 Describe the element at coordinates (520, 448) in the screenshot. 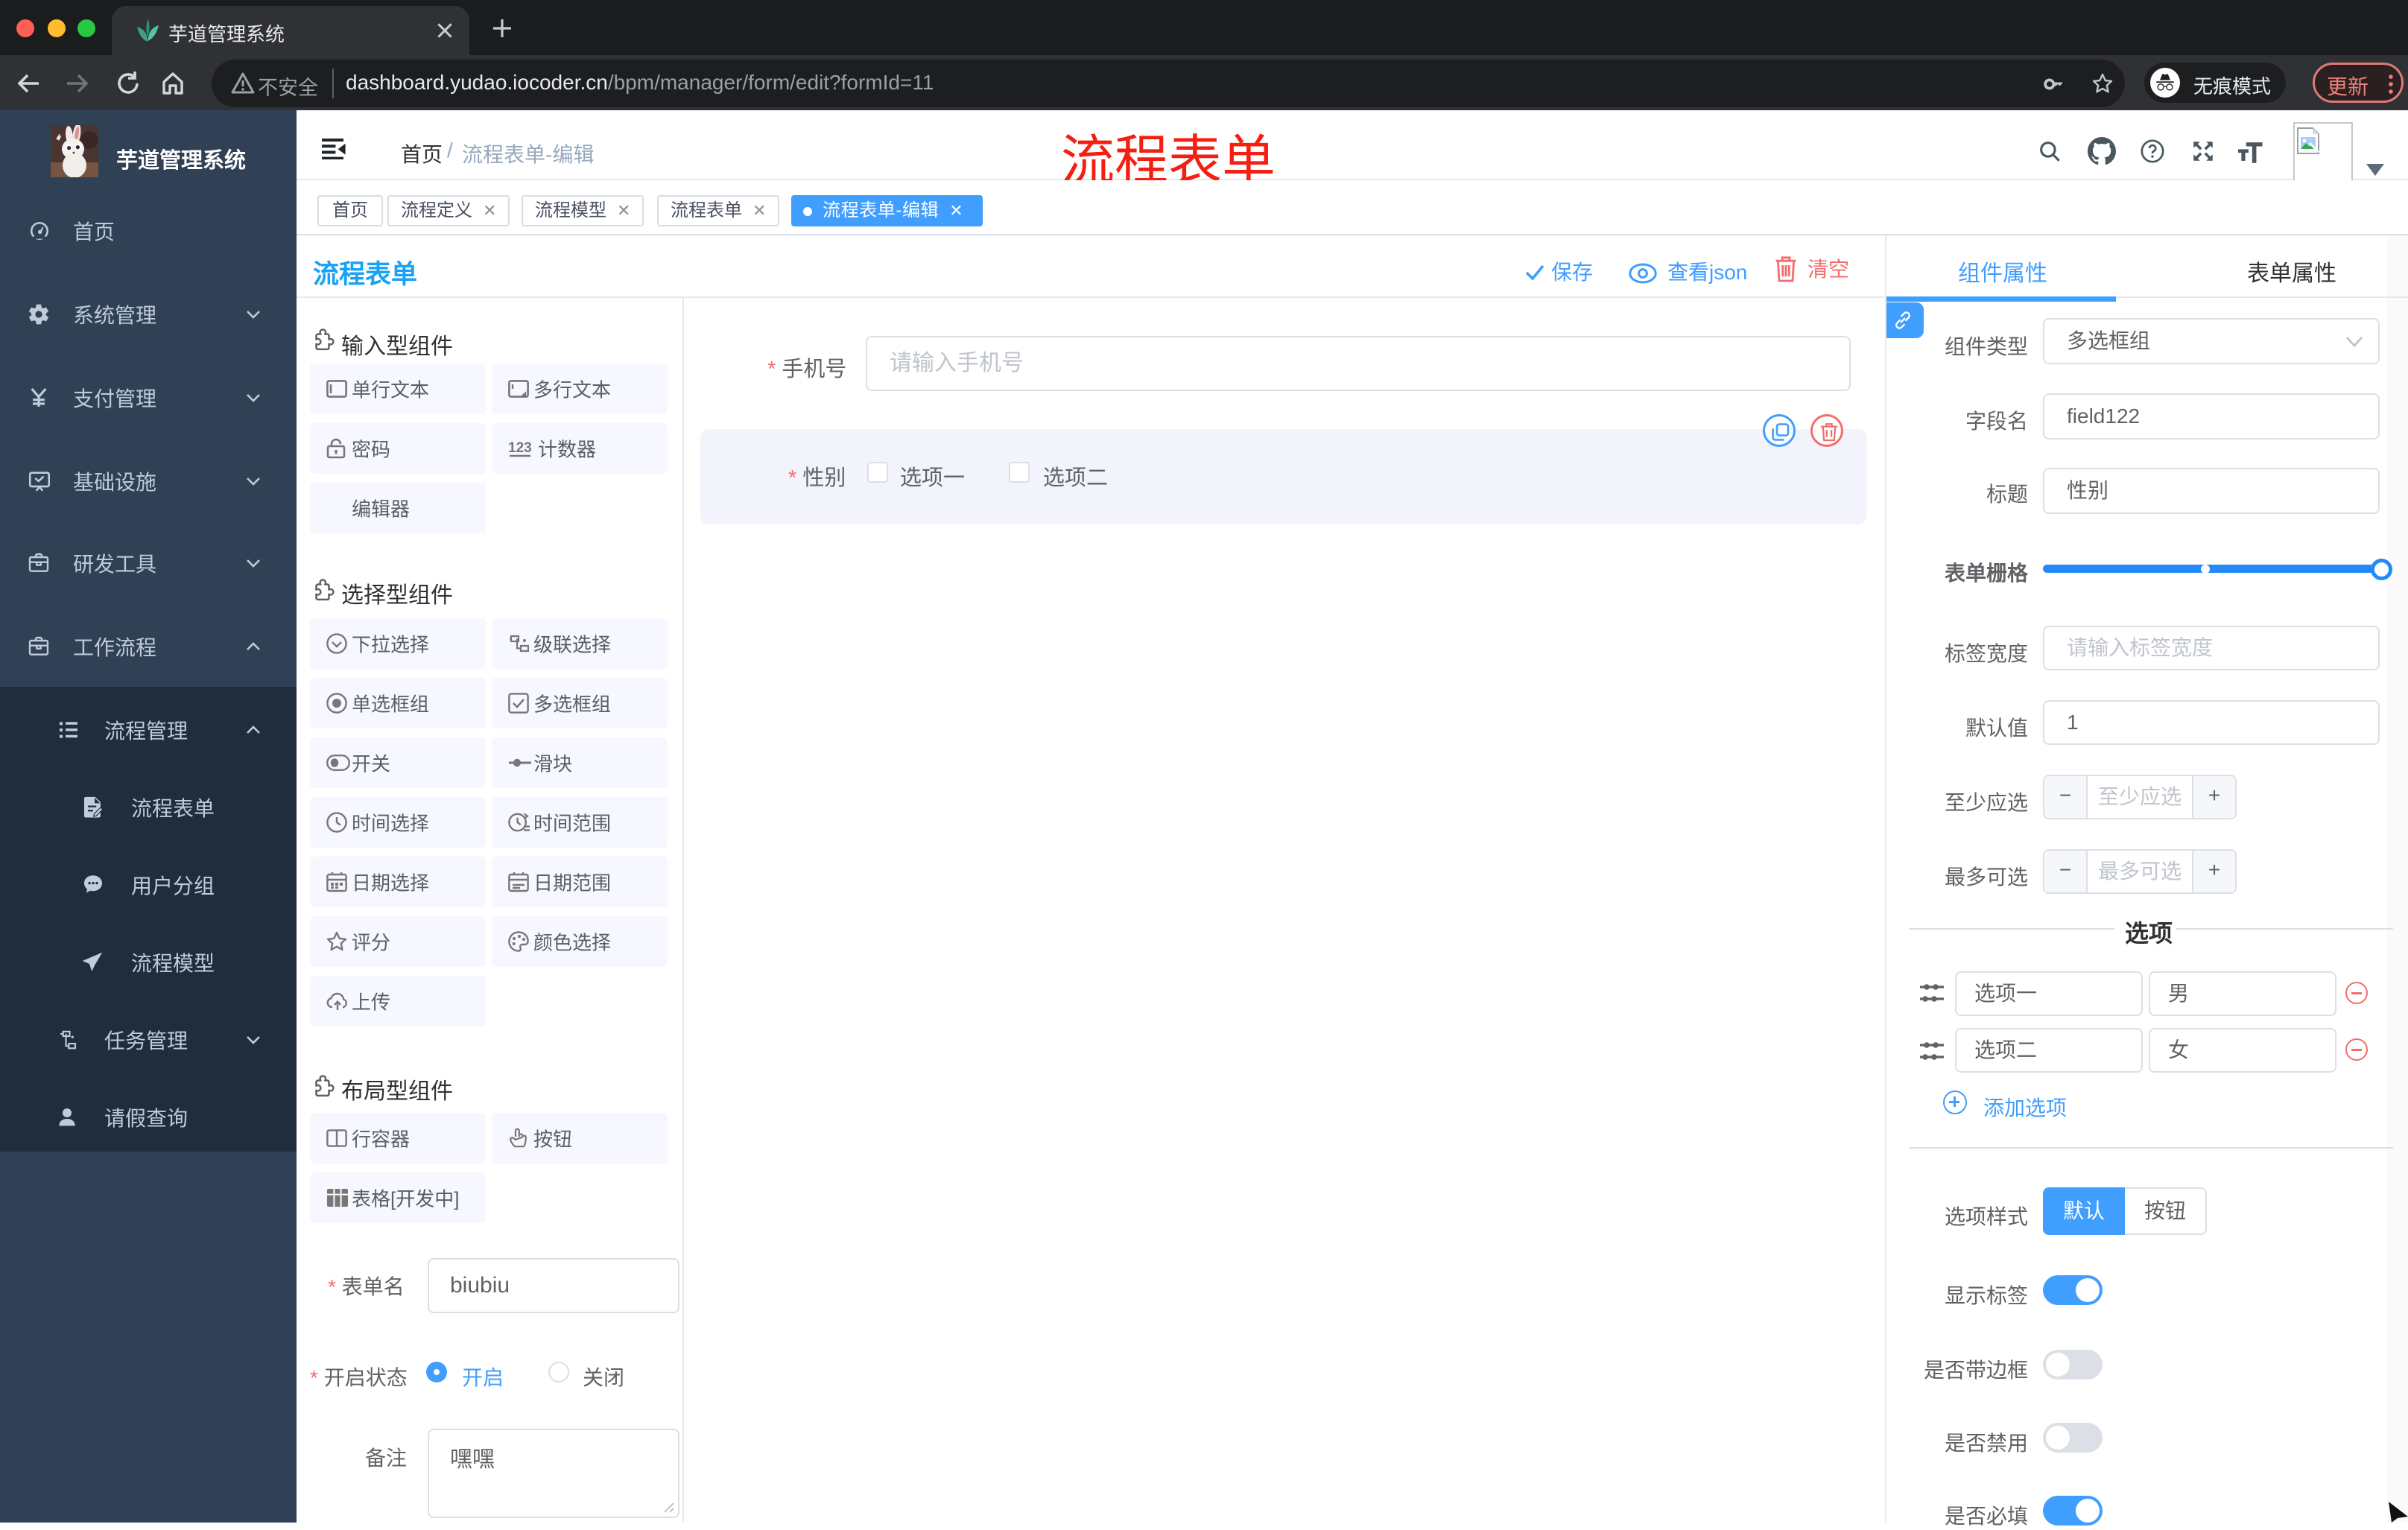

I see `svg-text: 123` at that location.